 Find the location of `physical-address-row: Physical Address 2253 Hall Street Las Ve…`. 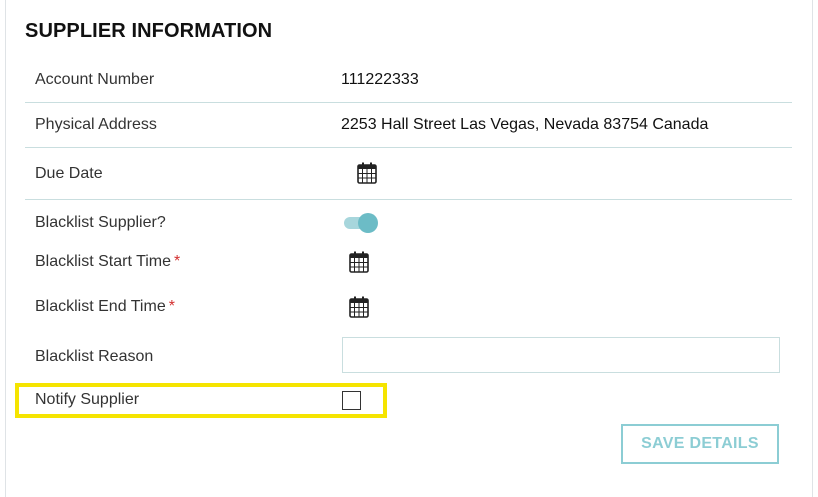

physical-address-row: Physical Address 2253 Hall Street Las Ve… is located at coordinates (408, 124).